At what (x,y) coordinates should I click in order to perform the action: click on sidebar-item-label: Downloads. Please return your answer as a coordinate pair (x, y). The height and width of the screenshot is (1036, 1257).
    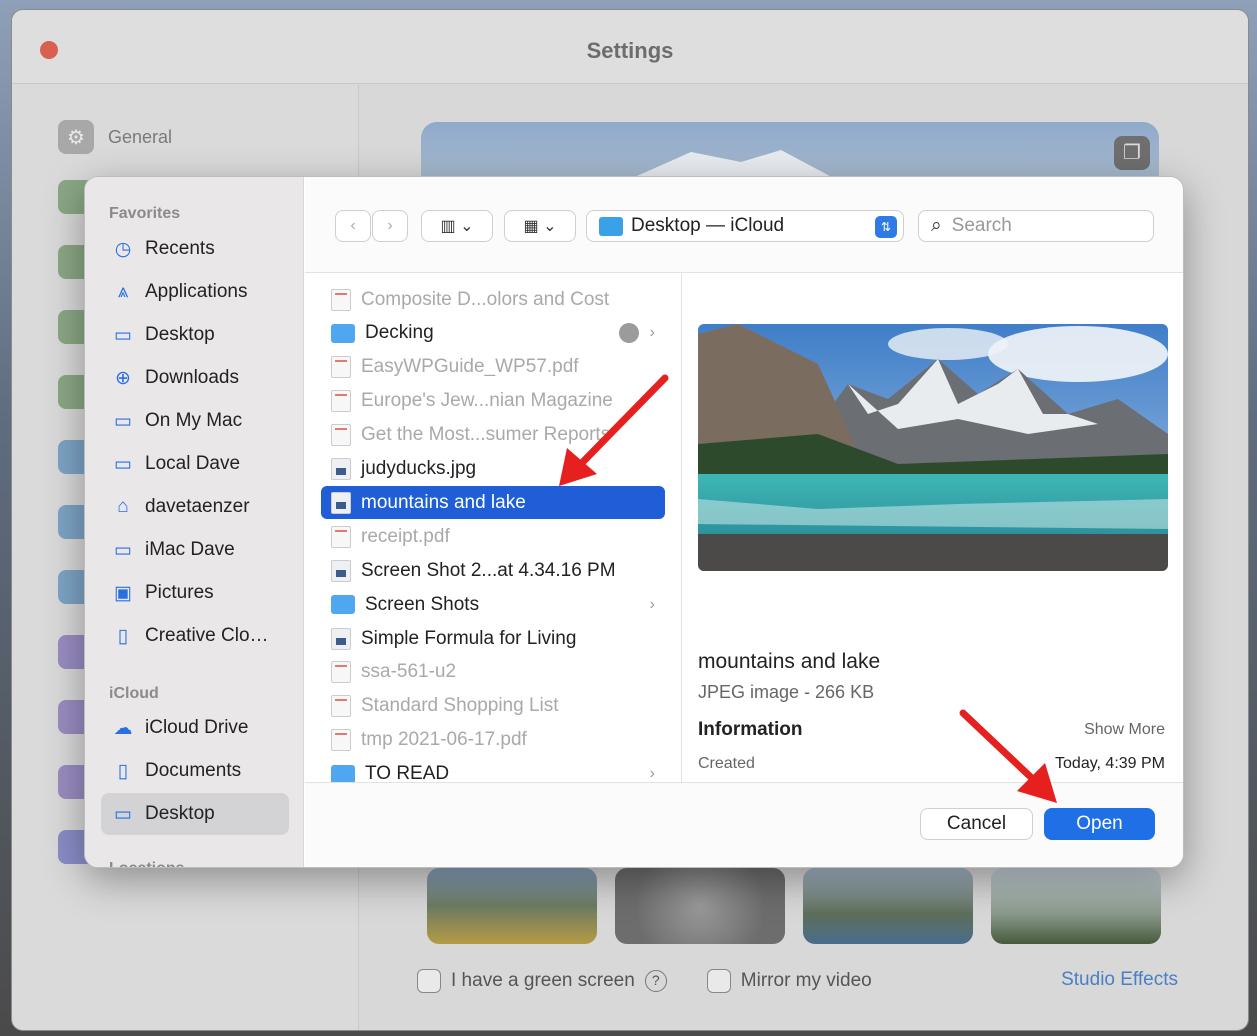
    Looking at the image, I should click on (192, 377).